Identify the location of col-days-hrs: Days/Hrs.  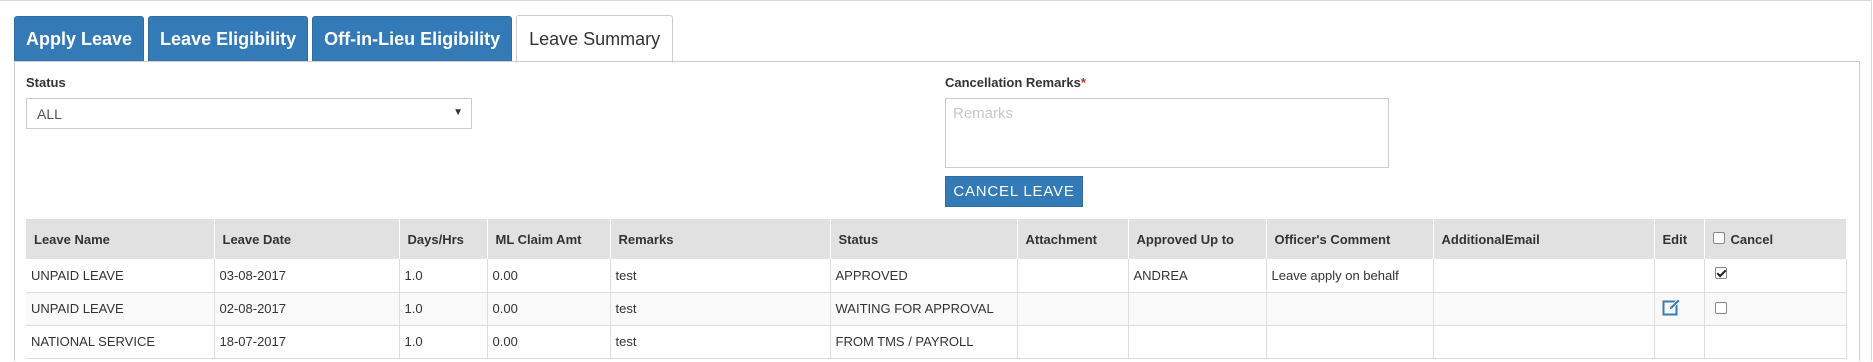
(443, 239).